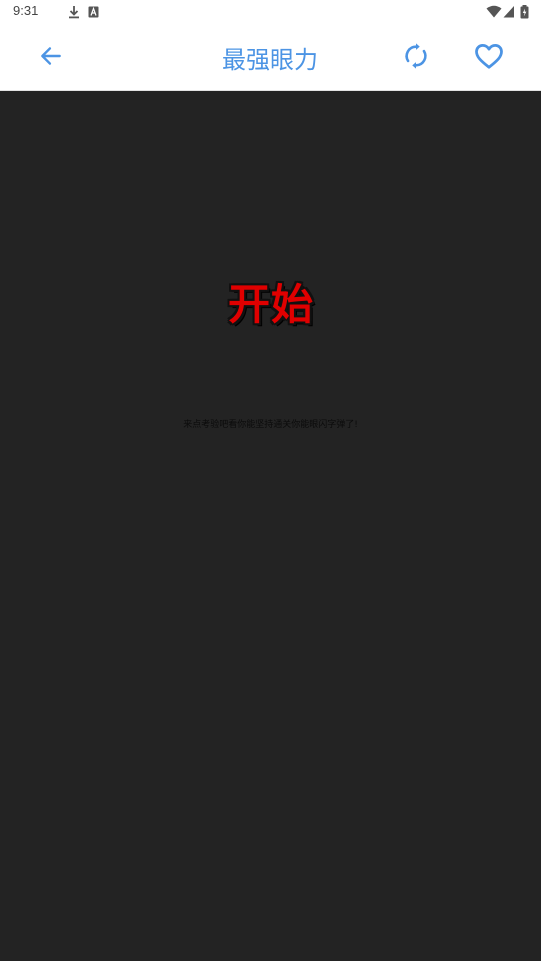 This screenshot has width=541, height=961. What do you see at coordinates (494, 11) in the screenshot?
I see `wifi-icon` at bounding box center [494, 11].